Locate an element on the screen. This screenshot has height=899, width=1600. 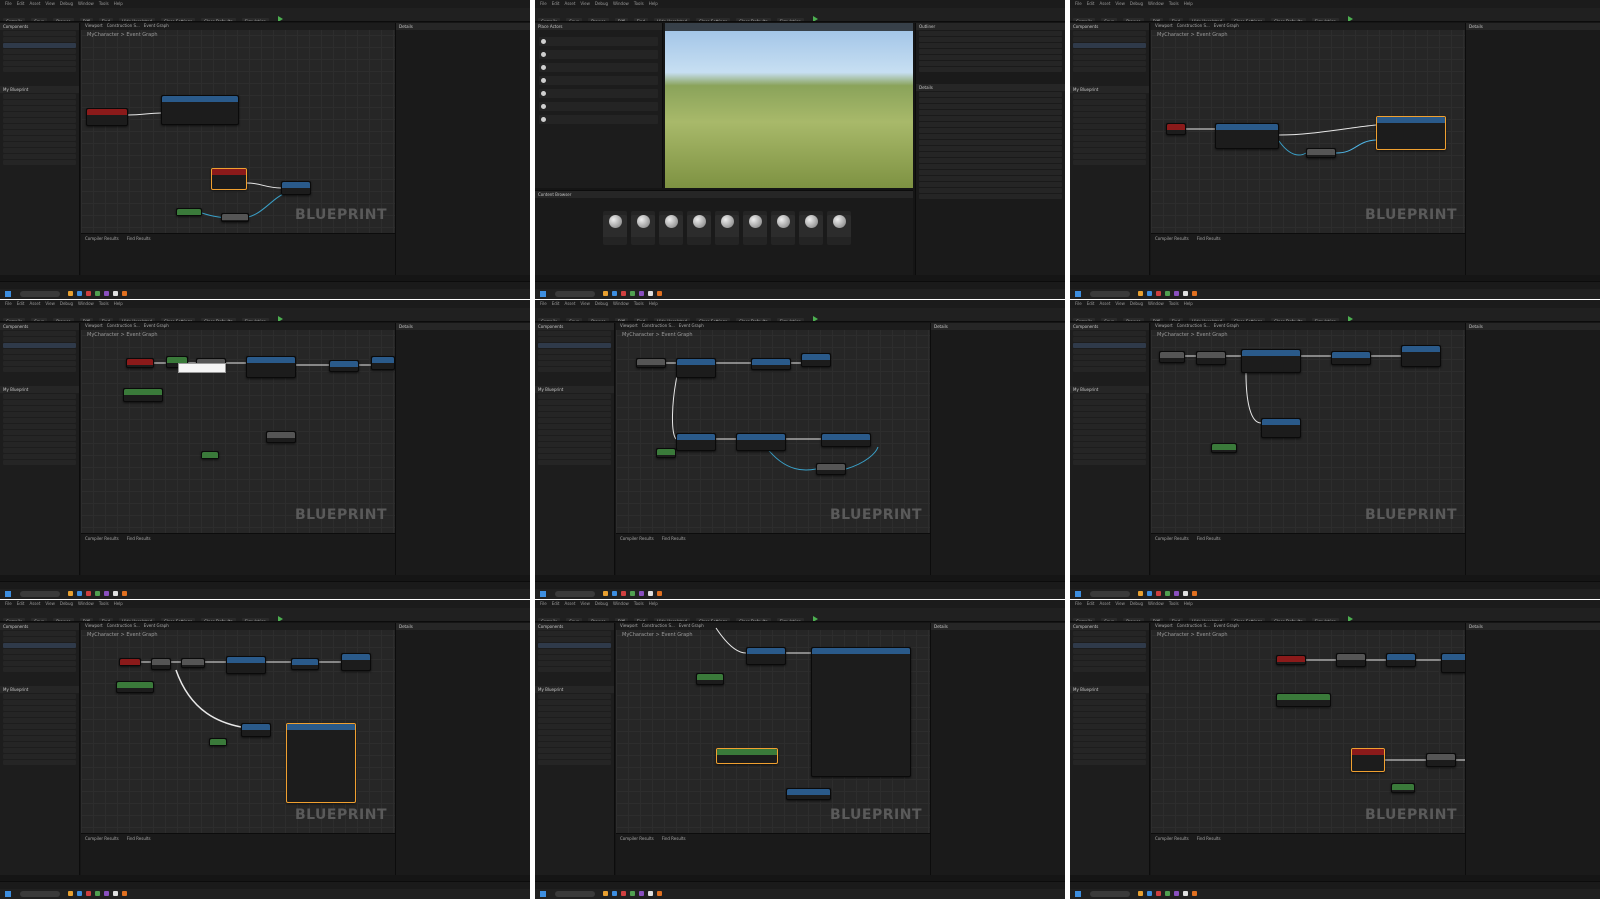
toolbar-button: Class Settings is located at coordinates (178, 619).